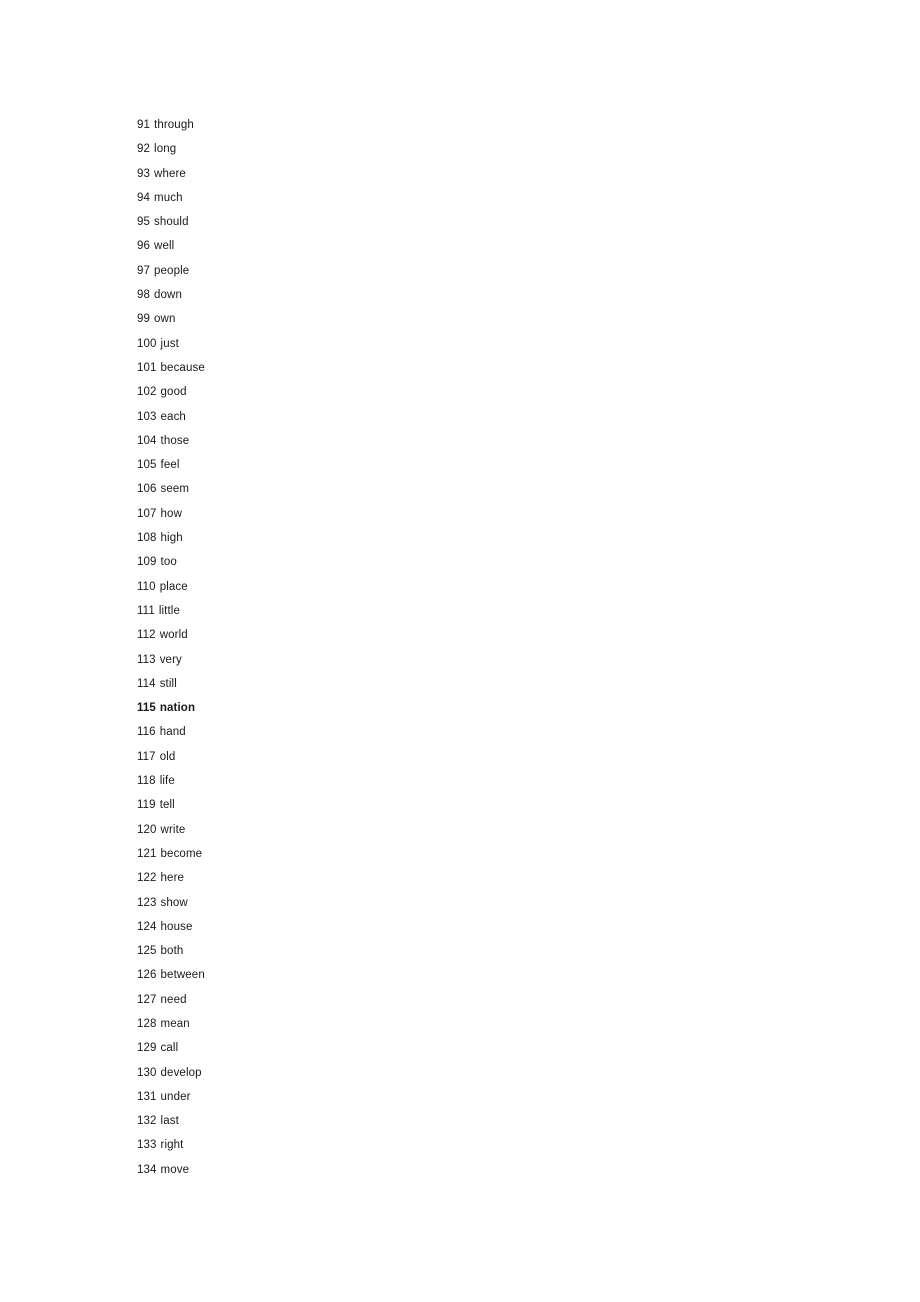  What do you see at coordinates (164, 246) in the screenshot?
I see `word-term: well` at bounding box center [164, 246].